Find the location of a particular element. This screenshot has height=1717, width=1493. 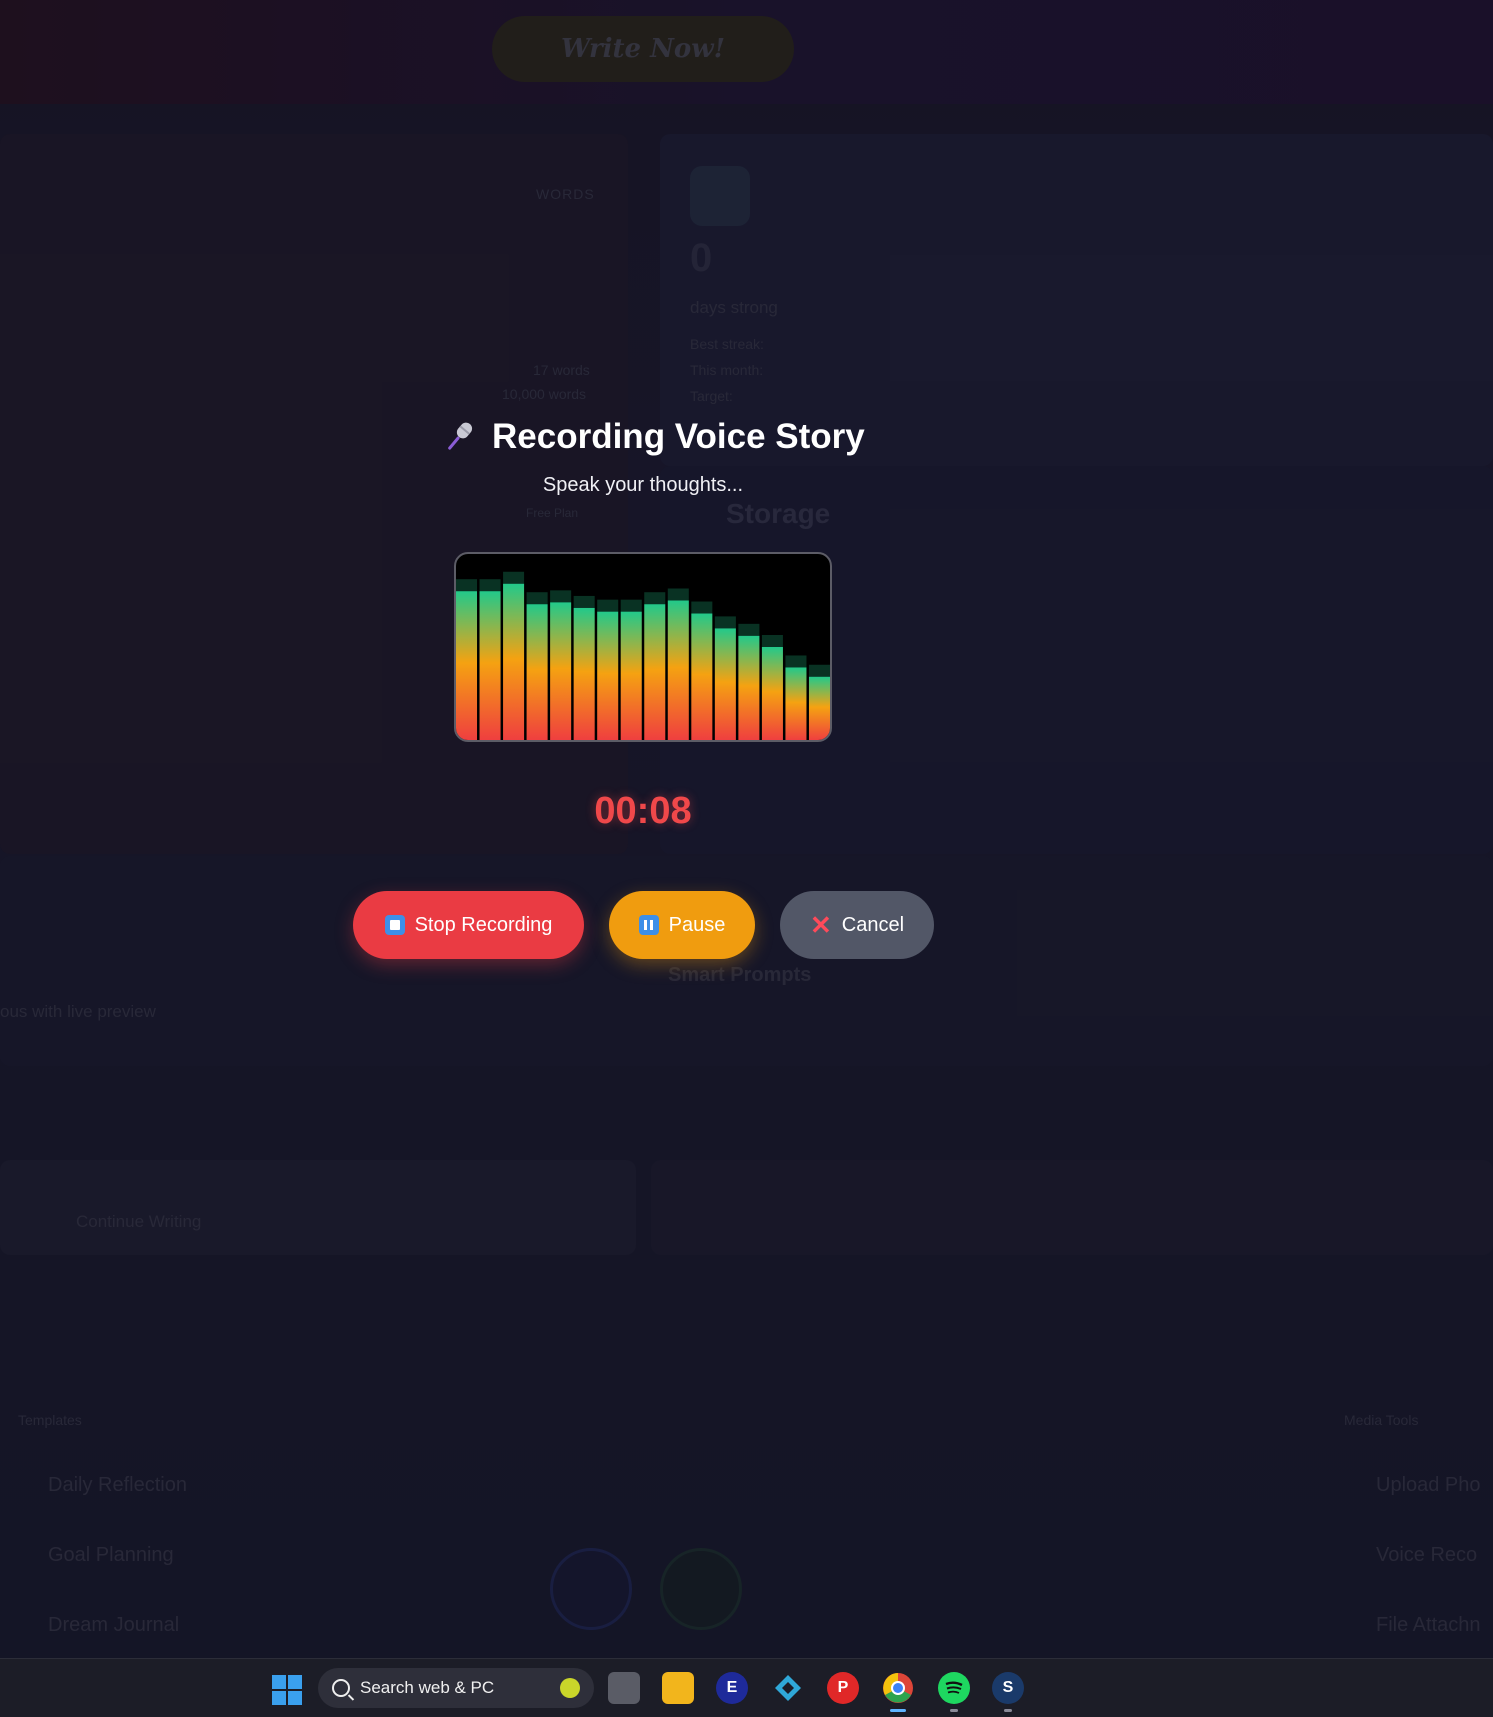

pause-button: Pause is located at coordinates (682, 925).